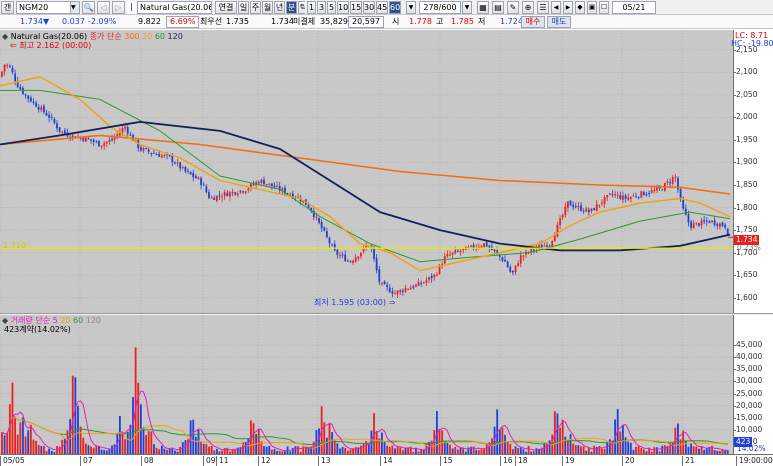 The width and height of the screenshot is (773, 466). I want to click on count-field: 278/600, so click(440, 7).